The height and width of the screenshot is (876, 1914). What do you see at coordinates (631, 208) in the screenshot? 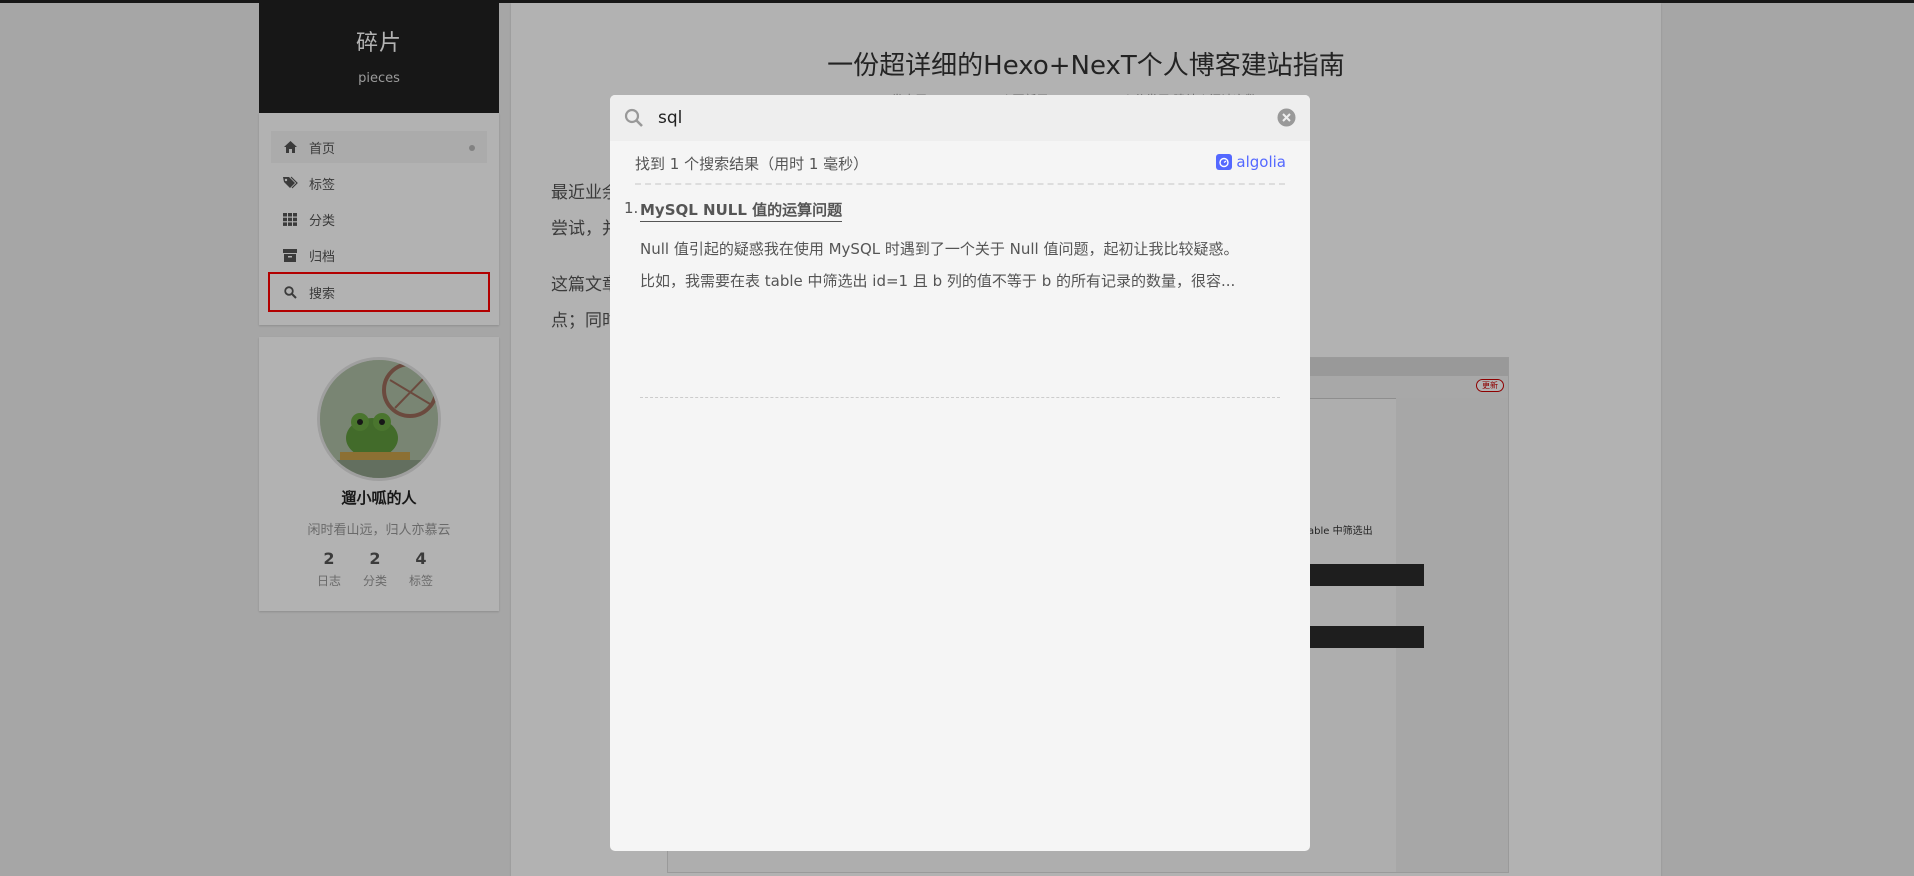
I see `result-index: 1.` at bounding box center [631, 208].